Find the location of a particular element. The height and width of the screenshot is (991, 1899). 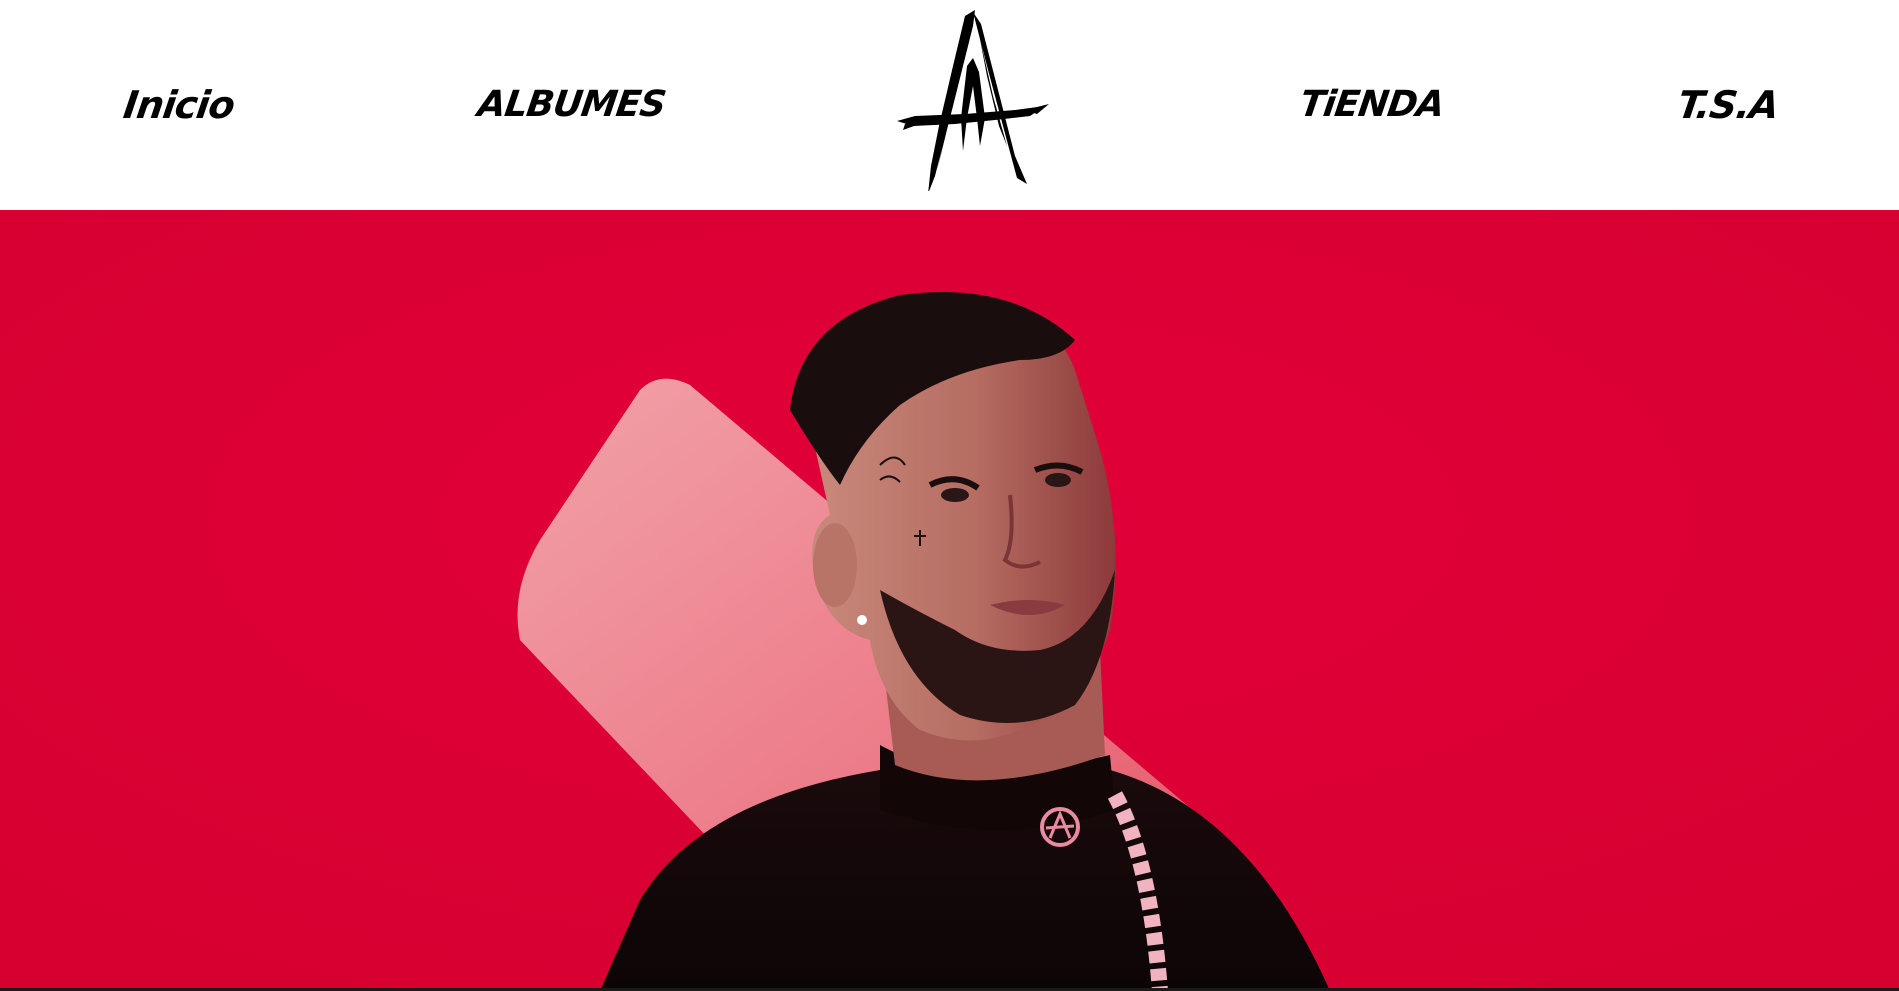

nav-link-tienda: TiENDA is located at coordinates (1371, 105).